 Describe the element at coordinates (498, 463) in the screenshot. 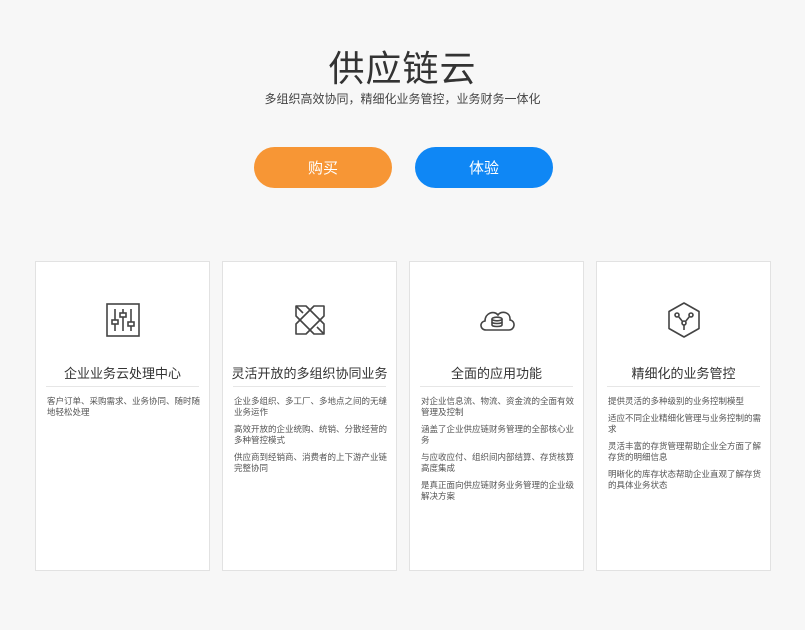

I see `card-item: 与应收应付、组织间内部结算、存货核算高度集成` at that location.